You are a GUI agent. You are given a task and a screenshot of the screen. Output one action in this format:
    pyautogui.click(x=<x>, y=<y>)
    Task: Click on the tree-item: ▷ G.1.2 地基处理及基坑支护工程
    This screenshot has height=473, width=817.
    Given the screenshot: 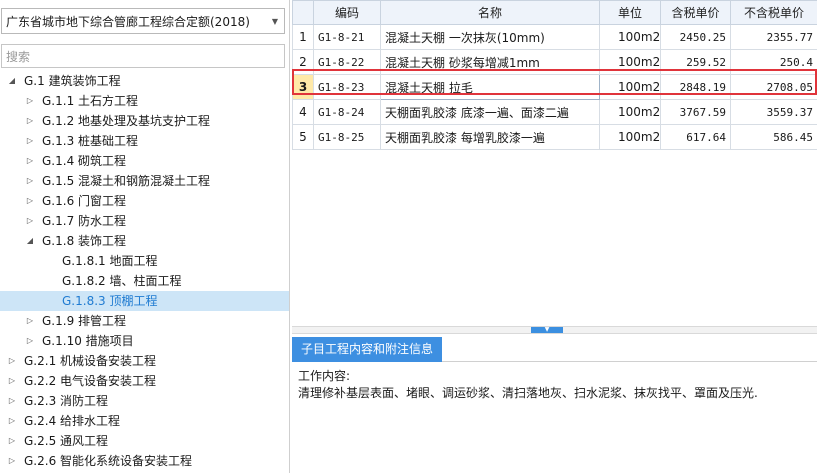 What is the action you would take?
    pyautogui.click(x=144, y=121)
    